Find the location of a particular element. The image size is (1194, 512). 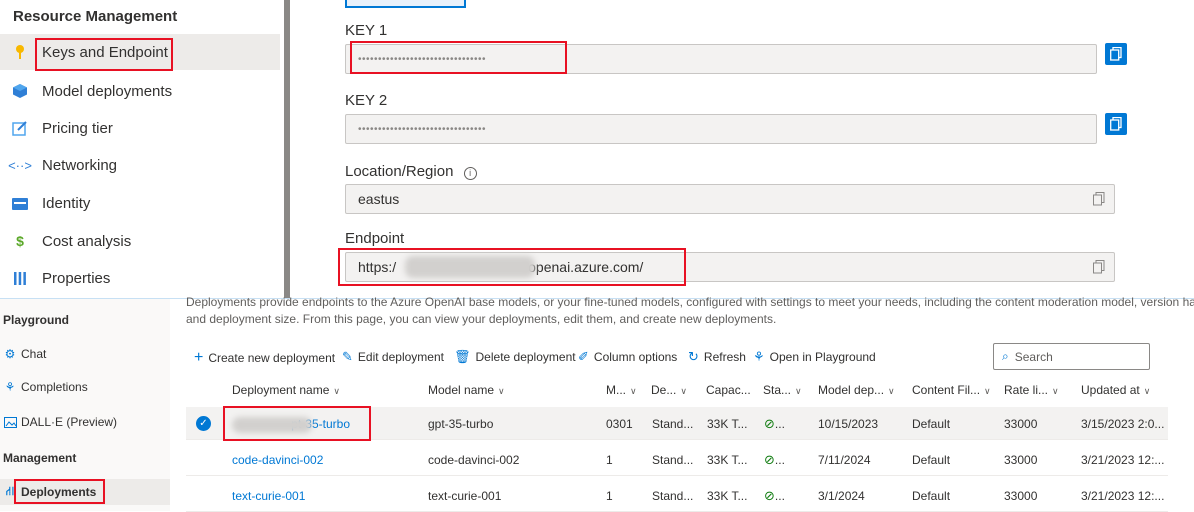

sidebar-item-completions: ⚘ Completions is located at coordinates (85, 387).